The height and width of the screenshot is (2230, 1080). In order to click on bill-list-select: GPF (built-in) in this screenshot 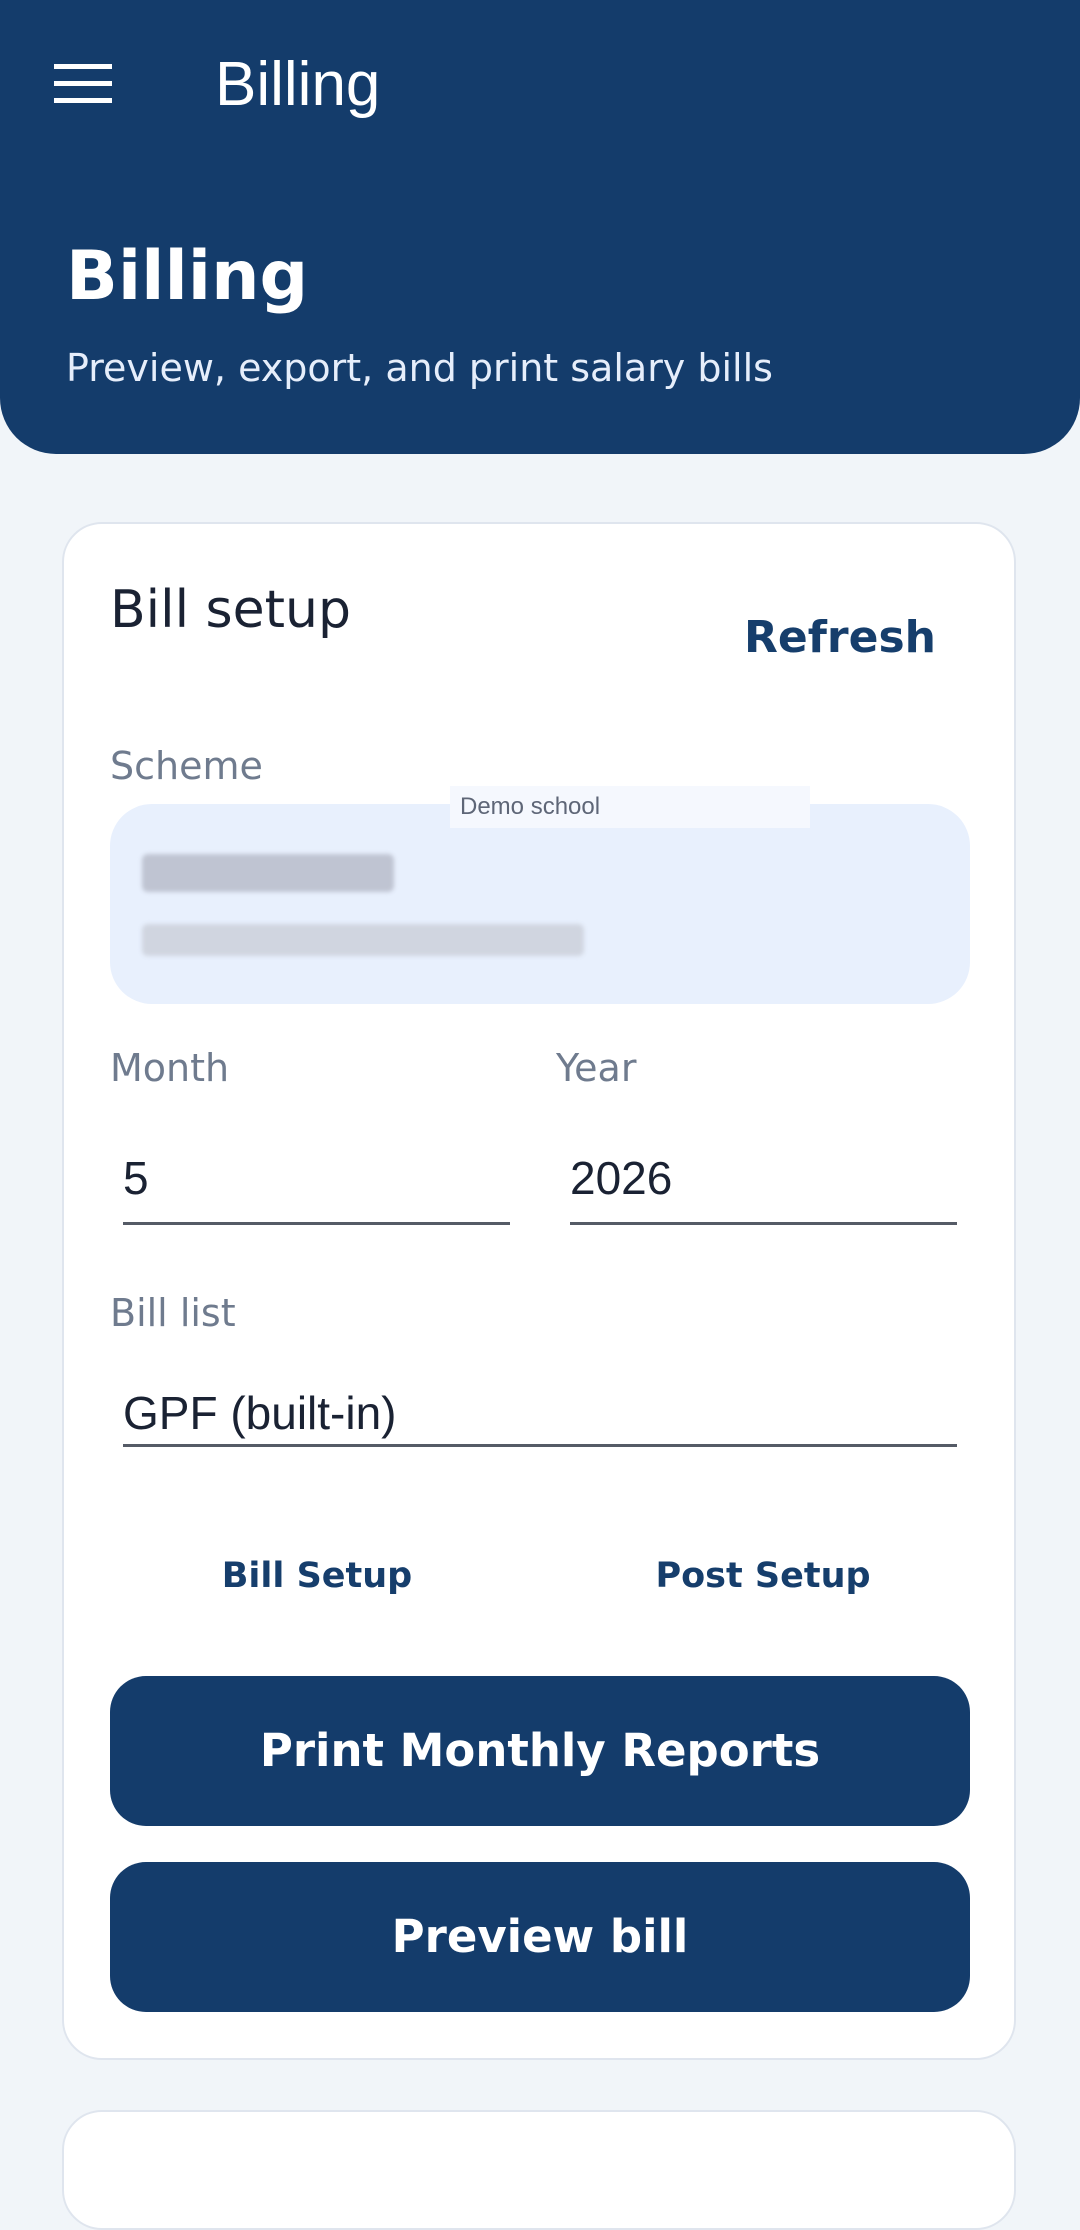, I will do `click(259, 1413)`.